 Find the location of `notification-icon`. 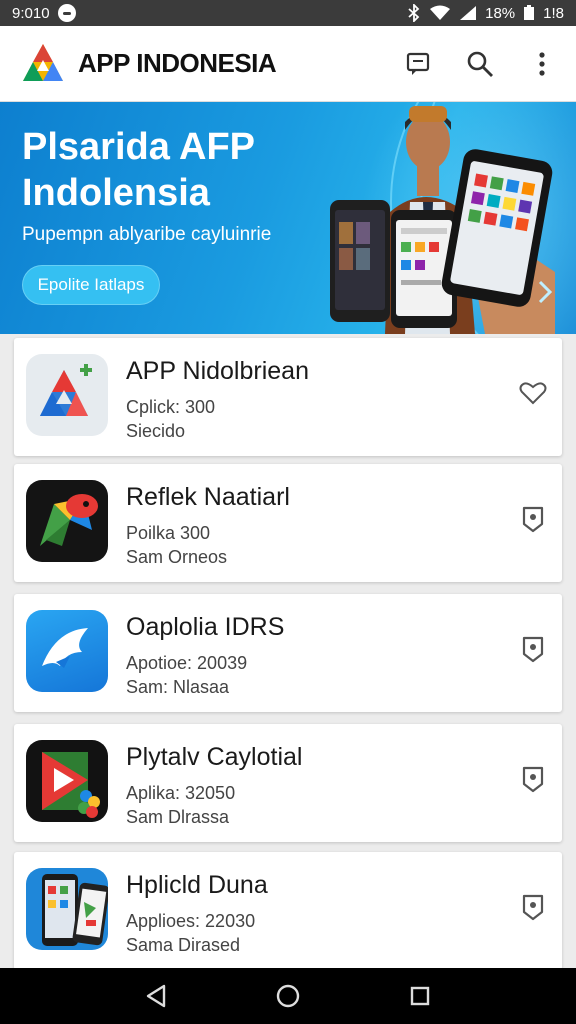

notification-icon is located at coordinates (66, 13).